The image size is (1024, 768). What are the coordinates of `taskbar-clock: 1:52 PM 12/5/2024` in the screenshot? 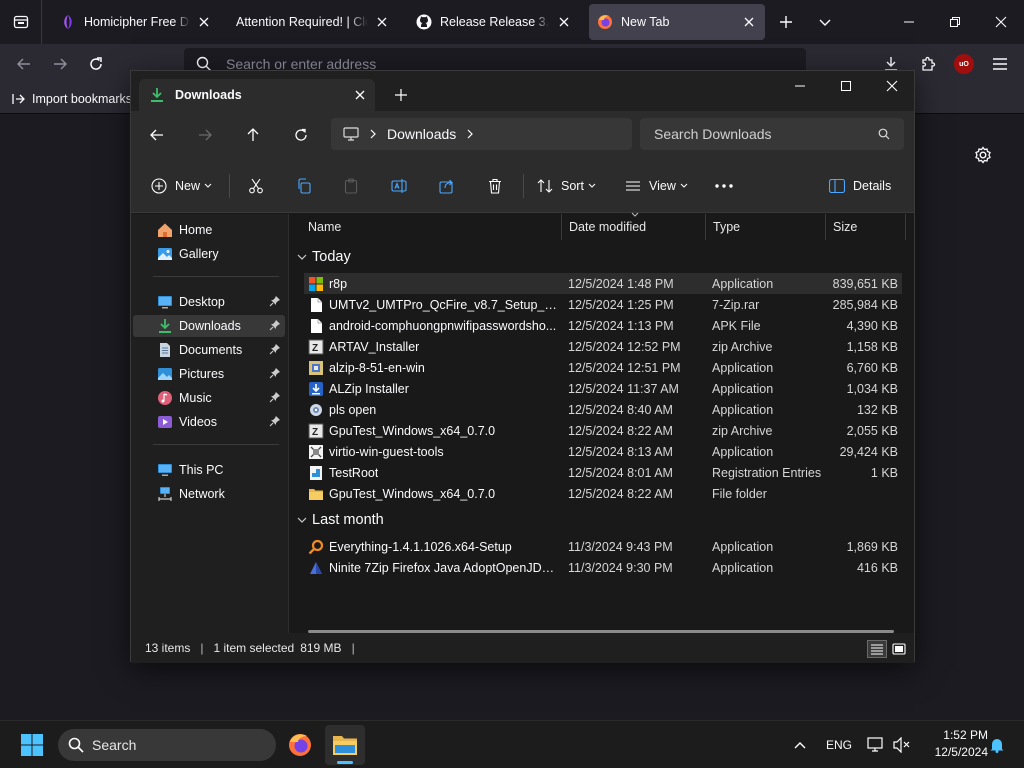 It's located at (952, 745).